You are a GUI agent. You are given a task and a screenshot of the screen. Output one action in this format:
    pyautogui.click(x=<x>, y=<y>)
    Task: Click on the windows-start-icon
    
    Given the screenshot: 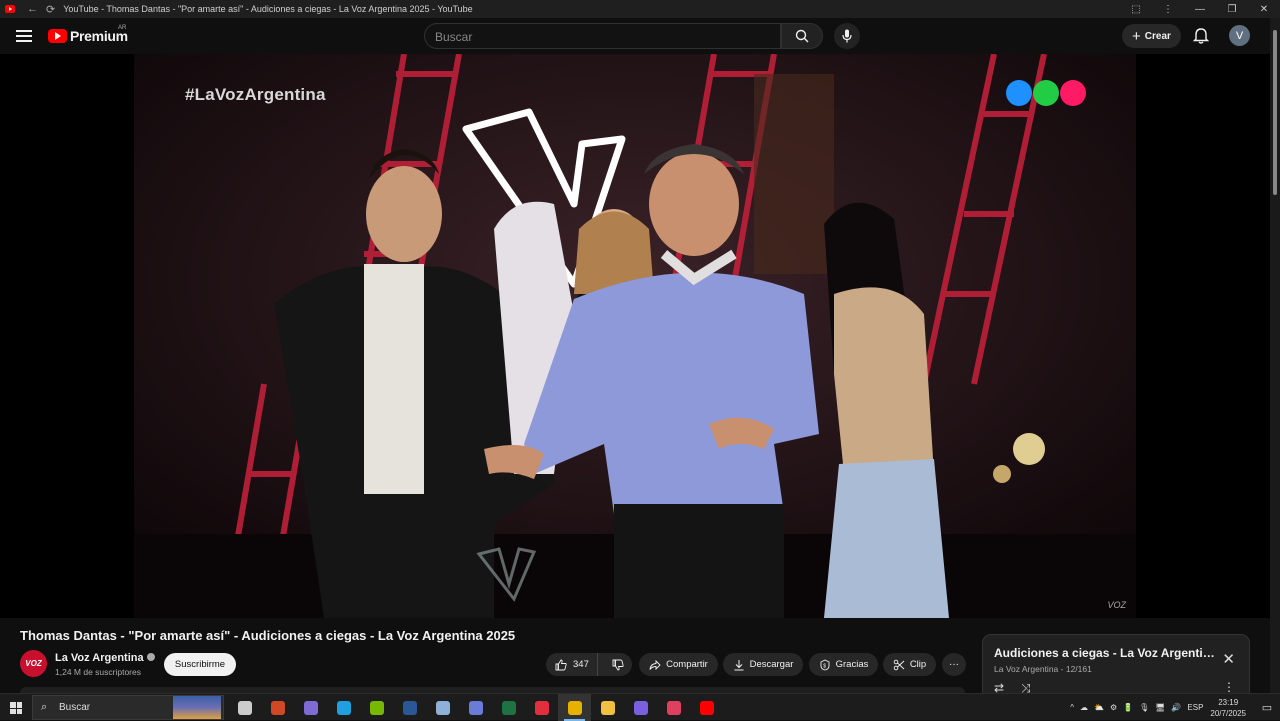 What is the action you would take?
    pyautogui.click(x=16, y=708)
    